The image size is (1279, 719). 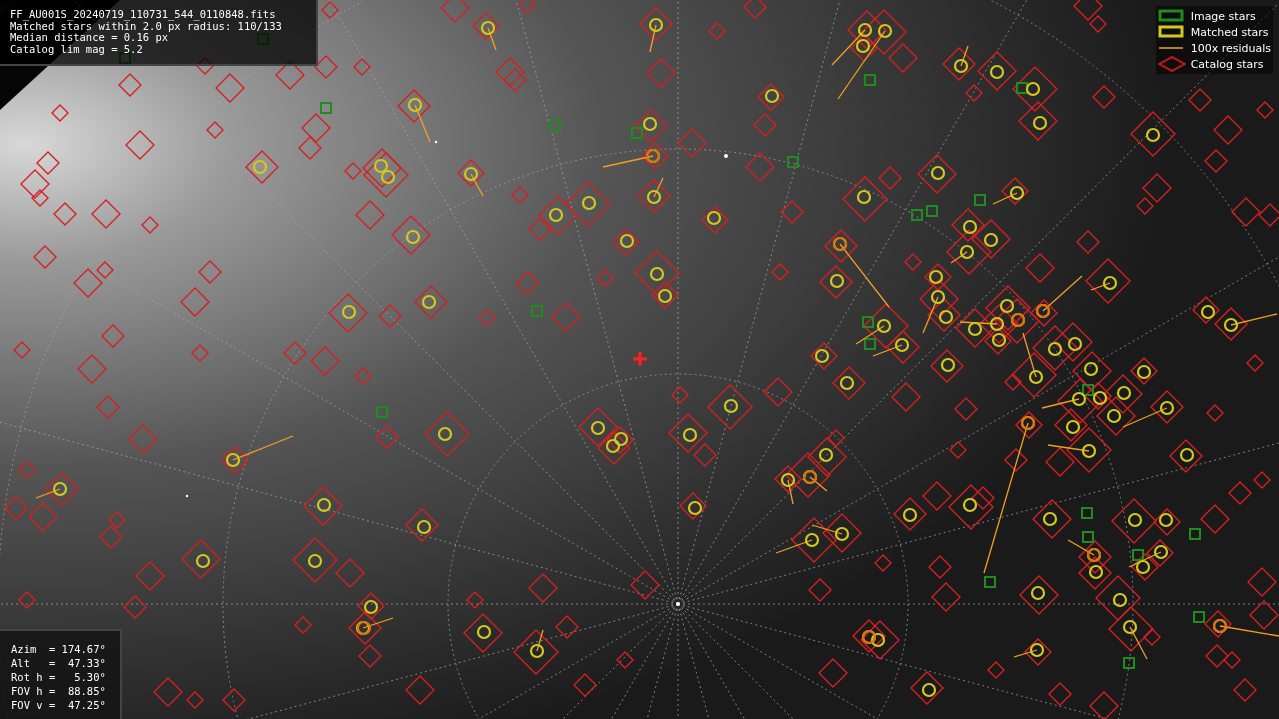 What do you see at coordinates (59, 663) in the screenshot?
I see `pointing-line: Alt = 47.33°` at bounding box center [59, 663].